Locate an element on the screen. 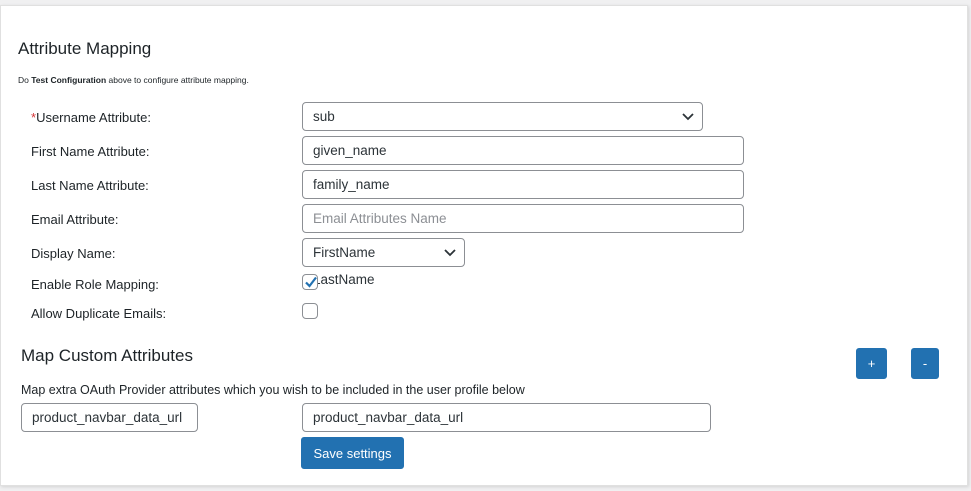 This screenshot has width=971, height=491. display-name-select: FirstName LastName is located at coordinates (383, 262).